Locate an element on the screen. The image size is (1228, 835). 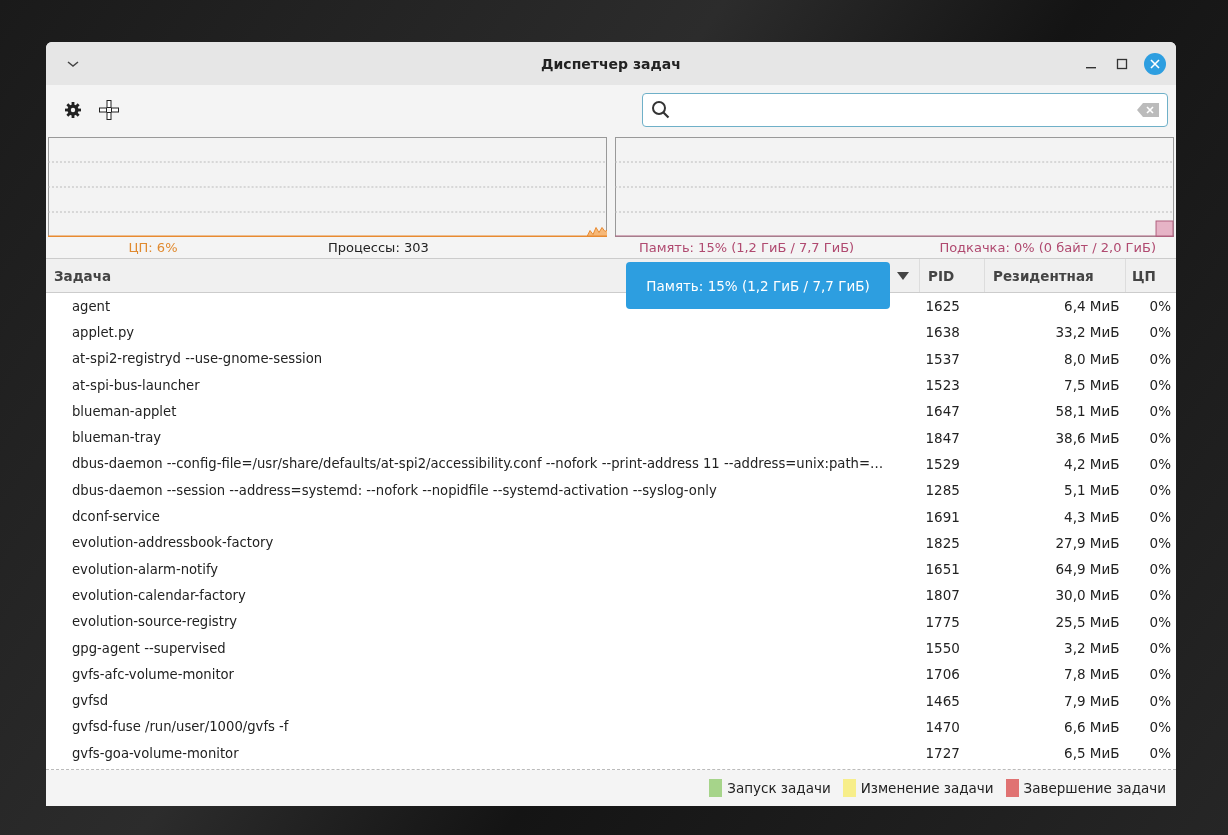
close-icon is located at coordinates (1155, 63).